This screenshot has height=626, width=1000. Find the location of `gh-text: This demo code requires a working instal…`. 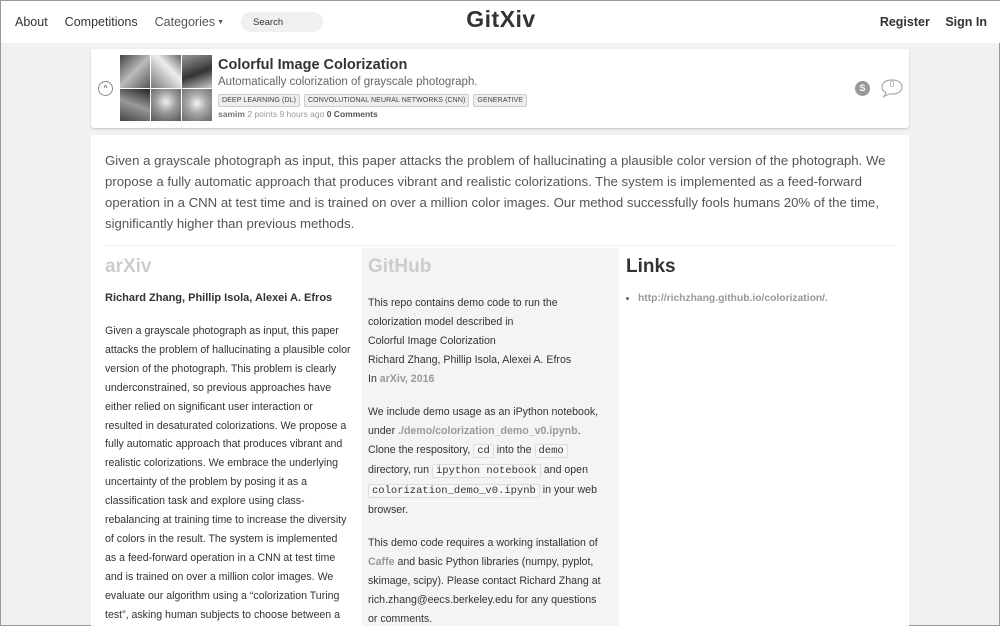

gh-text: This demo code requires a working instal… is located at coordinates (483, 543).